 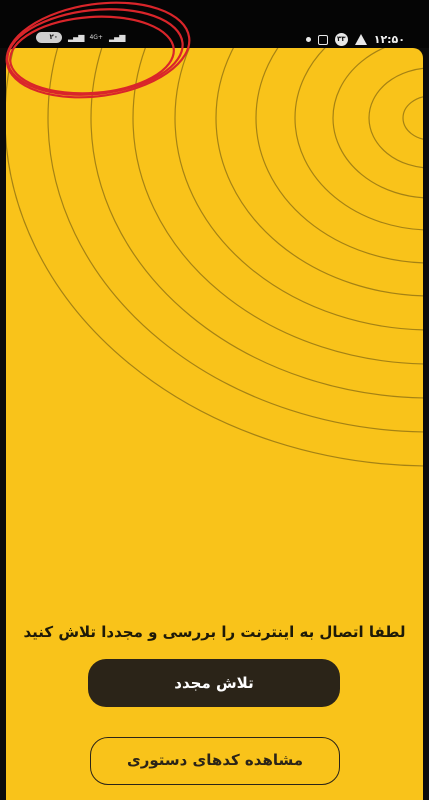 What do you see at coordinates (360, 39) in the screenshot?
I see `warning-icon` at bounding box center [360, 39].